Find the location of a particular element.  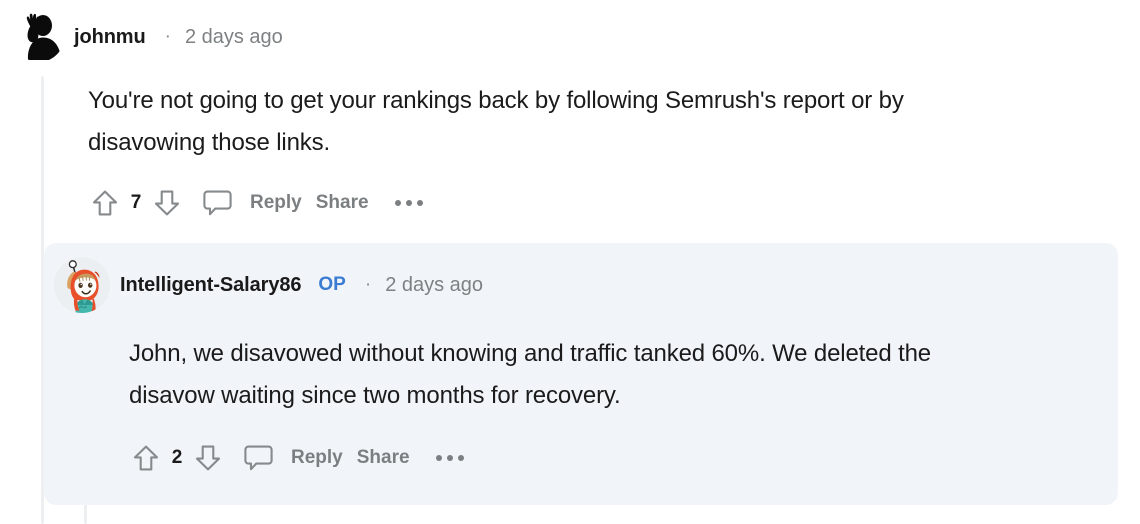

op-badge: OP is located at coordinates (332, 284).